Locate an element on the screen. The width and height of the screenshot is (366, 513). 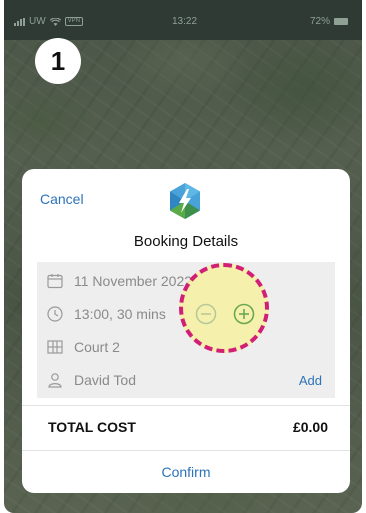
court-row: Court 2 is located at coordinates (186, 347).